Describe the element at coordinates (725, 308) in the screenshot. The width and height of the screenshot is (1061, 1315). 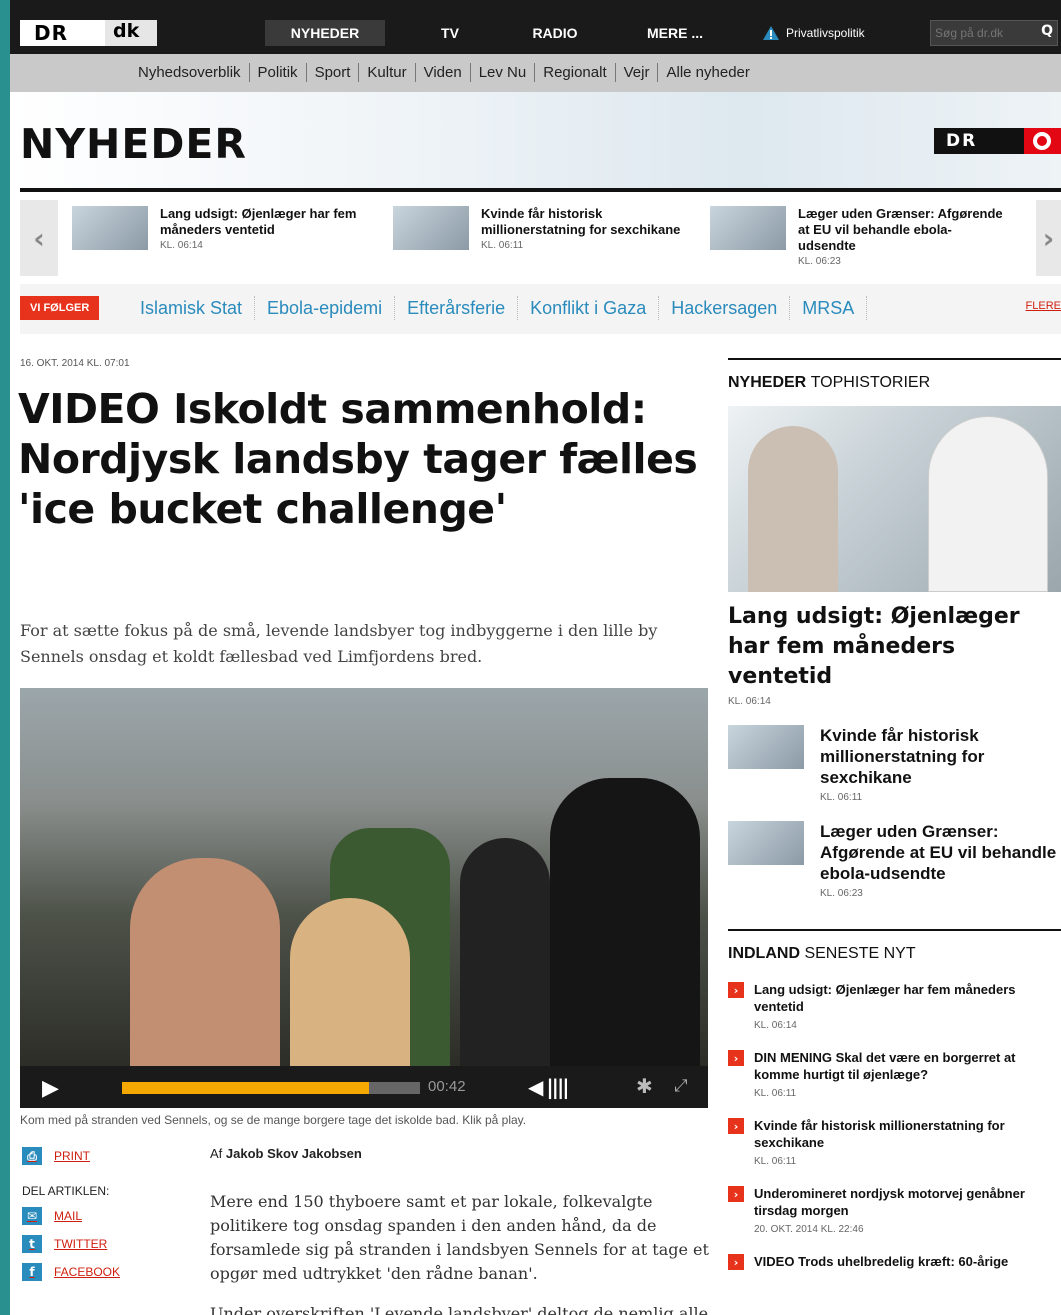
I see `follow-tag: Hackersagen` at that location.